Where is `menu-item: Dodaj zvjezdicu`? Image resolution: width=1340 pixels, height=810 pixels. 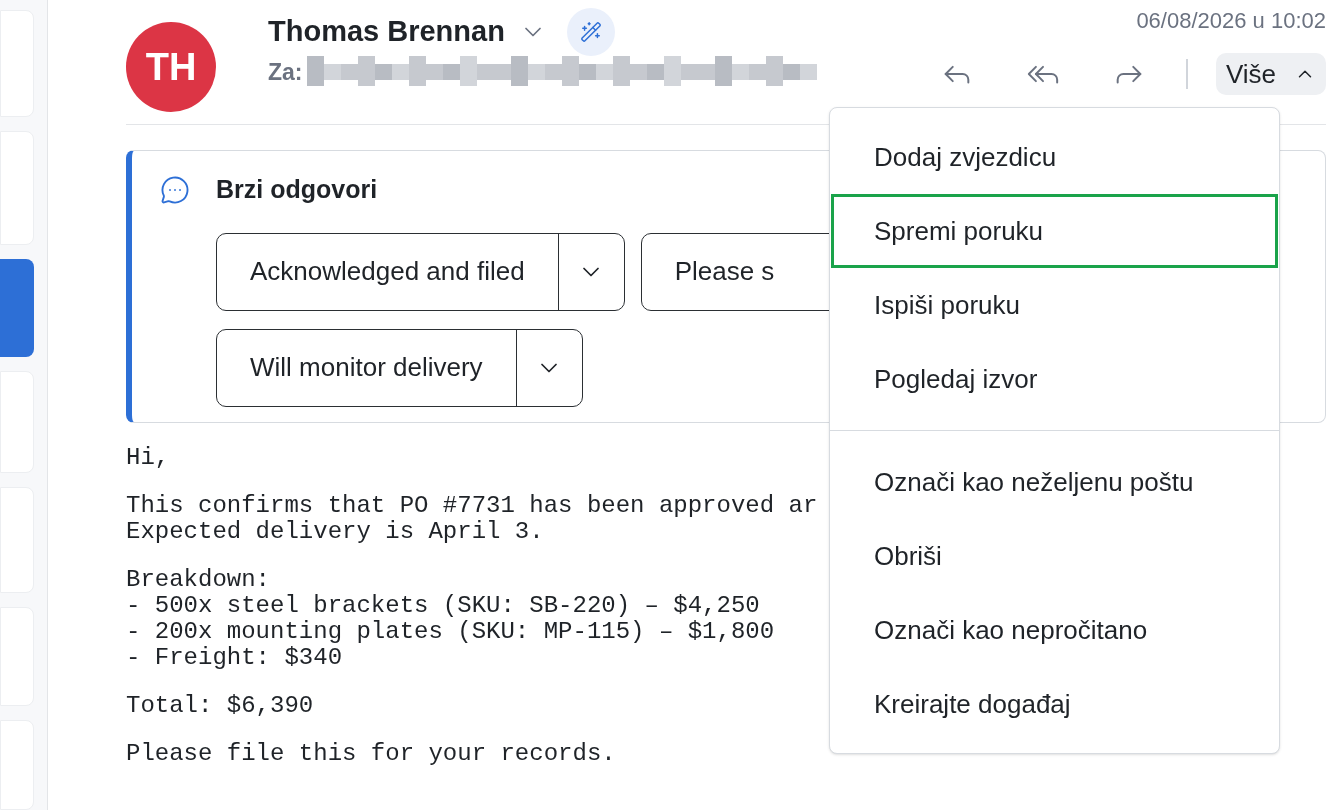
menu-item: Dodaj zvjezdicu is located at coordinates (1054, 157).